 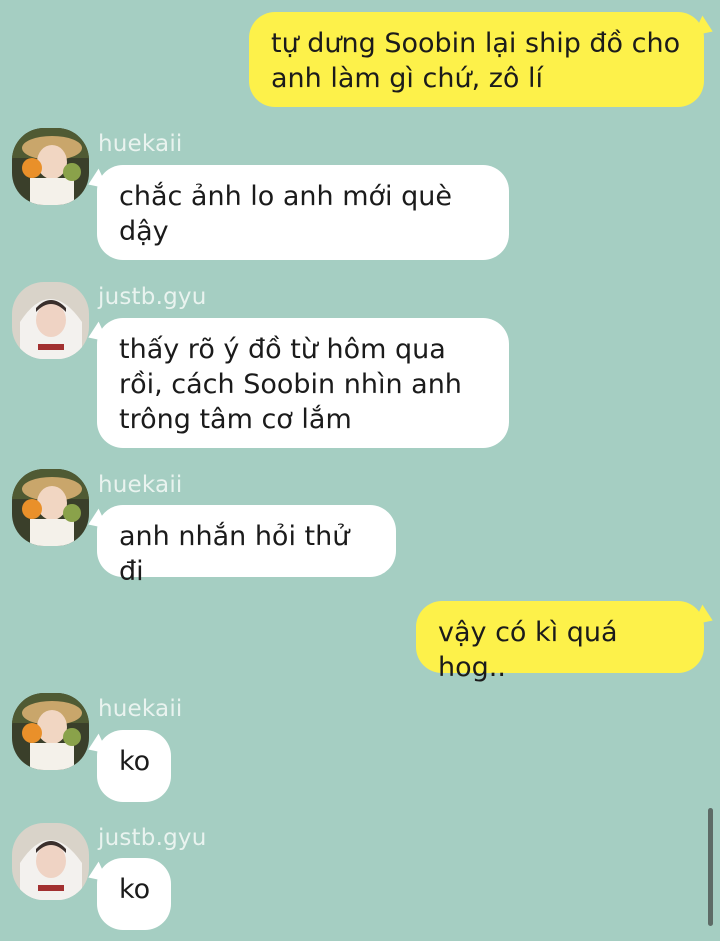 I want to click on scrollbar, so click(x=710, y=867).